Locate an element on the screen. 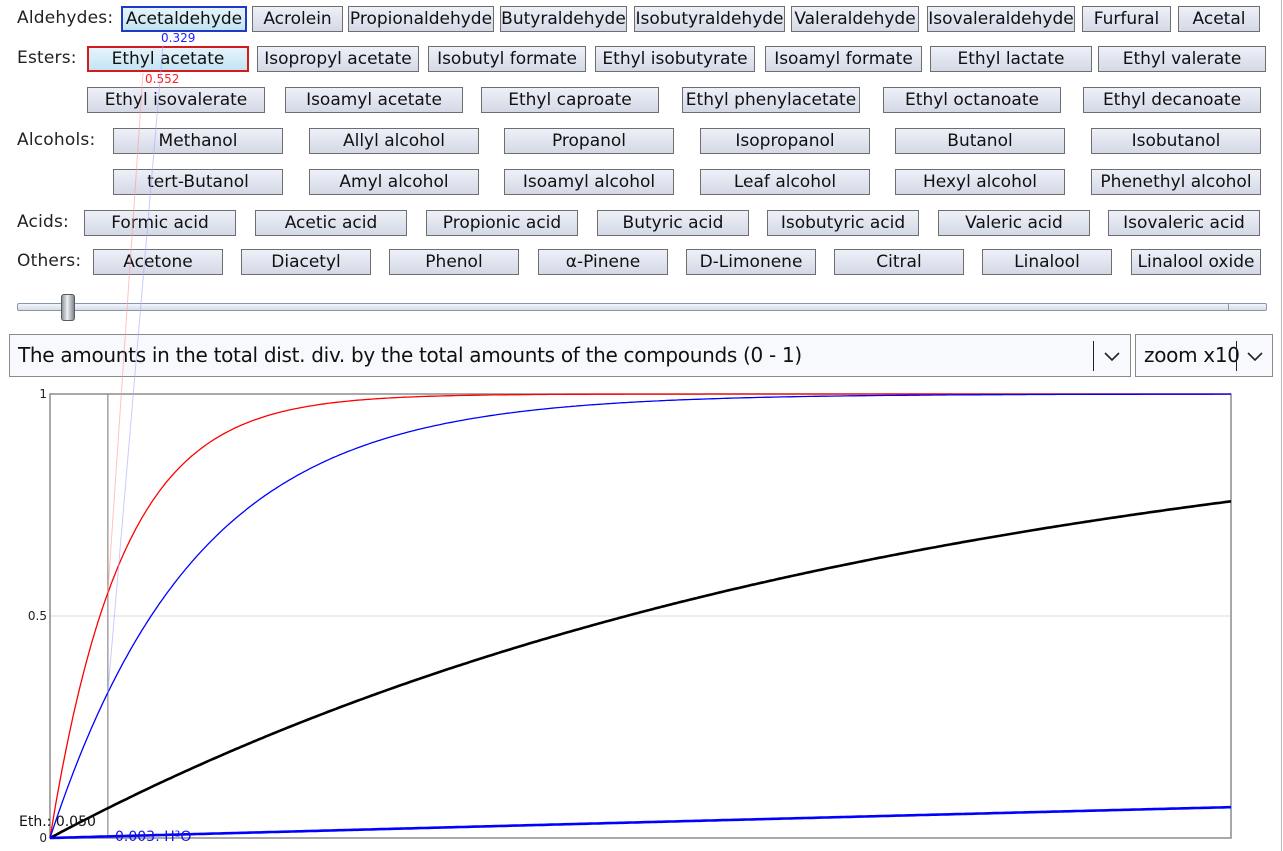  compound-button-ethyl-isovalerate: Ethyl isovalerate is located at coordinates (176, 100).